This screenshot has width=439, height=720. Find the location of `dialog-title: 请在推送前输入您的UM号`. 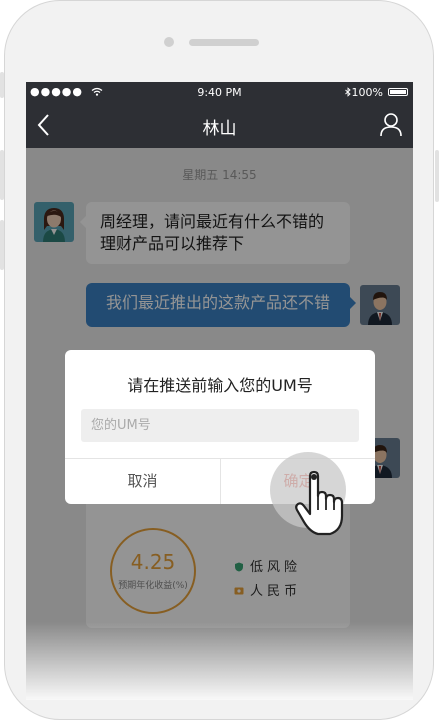

dialog-title: 请在推送前输入您的UM号 is located at coordinates (220, 385).